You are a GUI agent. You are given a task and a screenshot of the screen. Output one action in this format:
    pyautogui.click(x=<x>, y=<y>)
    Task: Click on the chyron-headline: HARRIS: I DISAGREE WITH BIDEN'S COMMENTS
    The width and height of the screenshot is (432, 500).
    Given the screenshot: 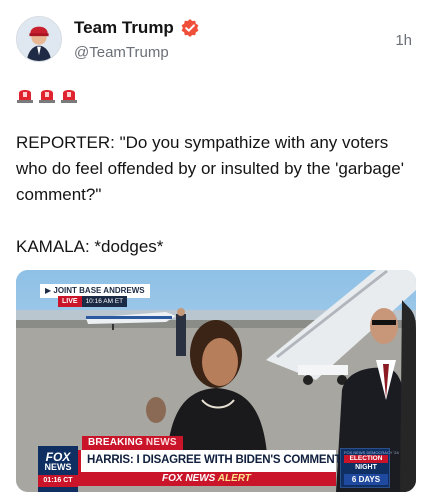 What is the action you would take?
    pyautogui.click(x=218, y=460)
    